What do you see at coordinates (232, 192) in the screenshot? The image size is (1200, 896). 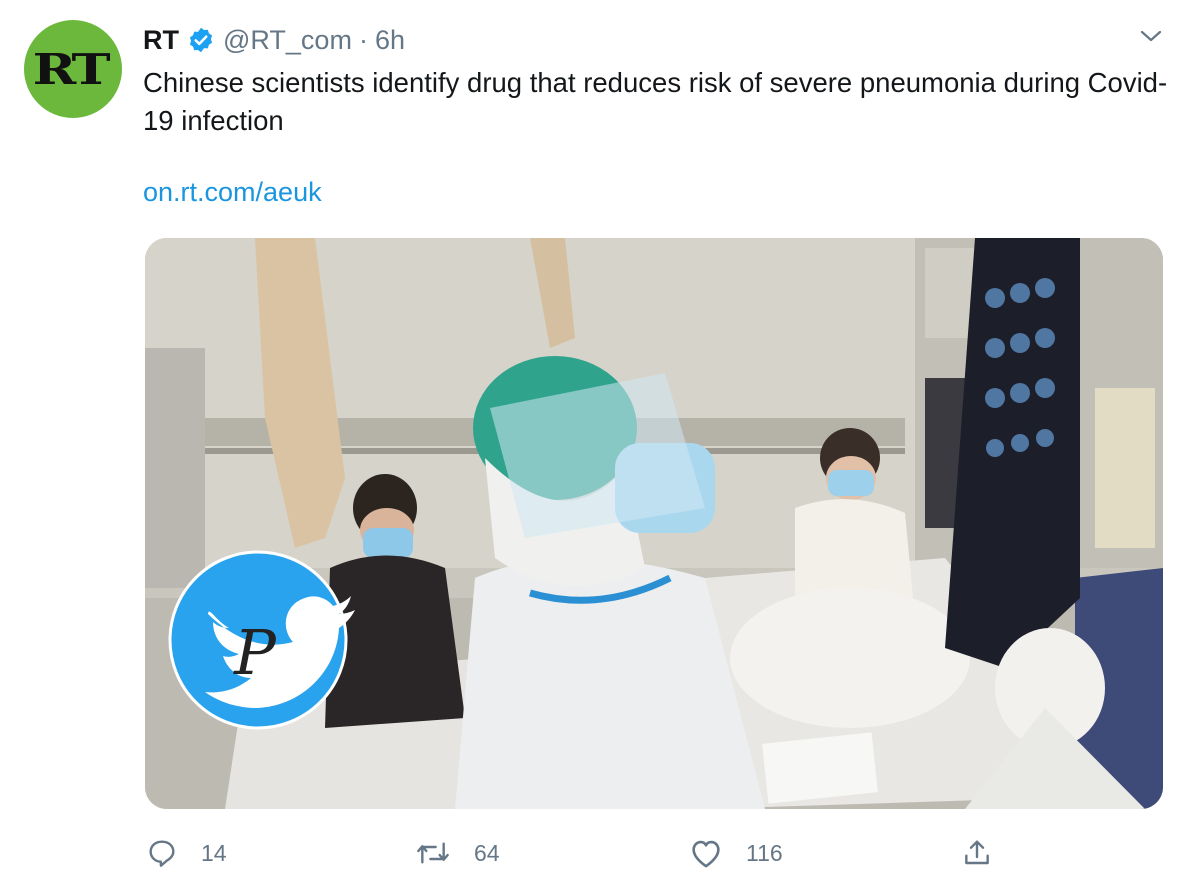 I see `tweet-link: on.rt.com/aeuk` at bounding box center [232, 192].